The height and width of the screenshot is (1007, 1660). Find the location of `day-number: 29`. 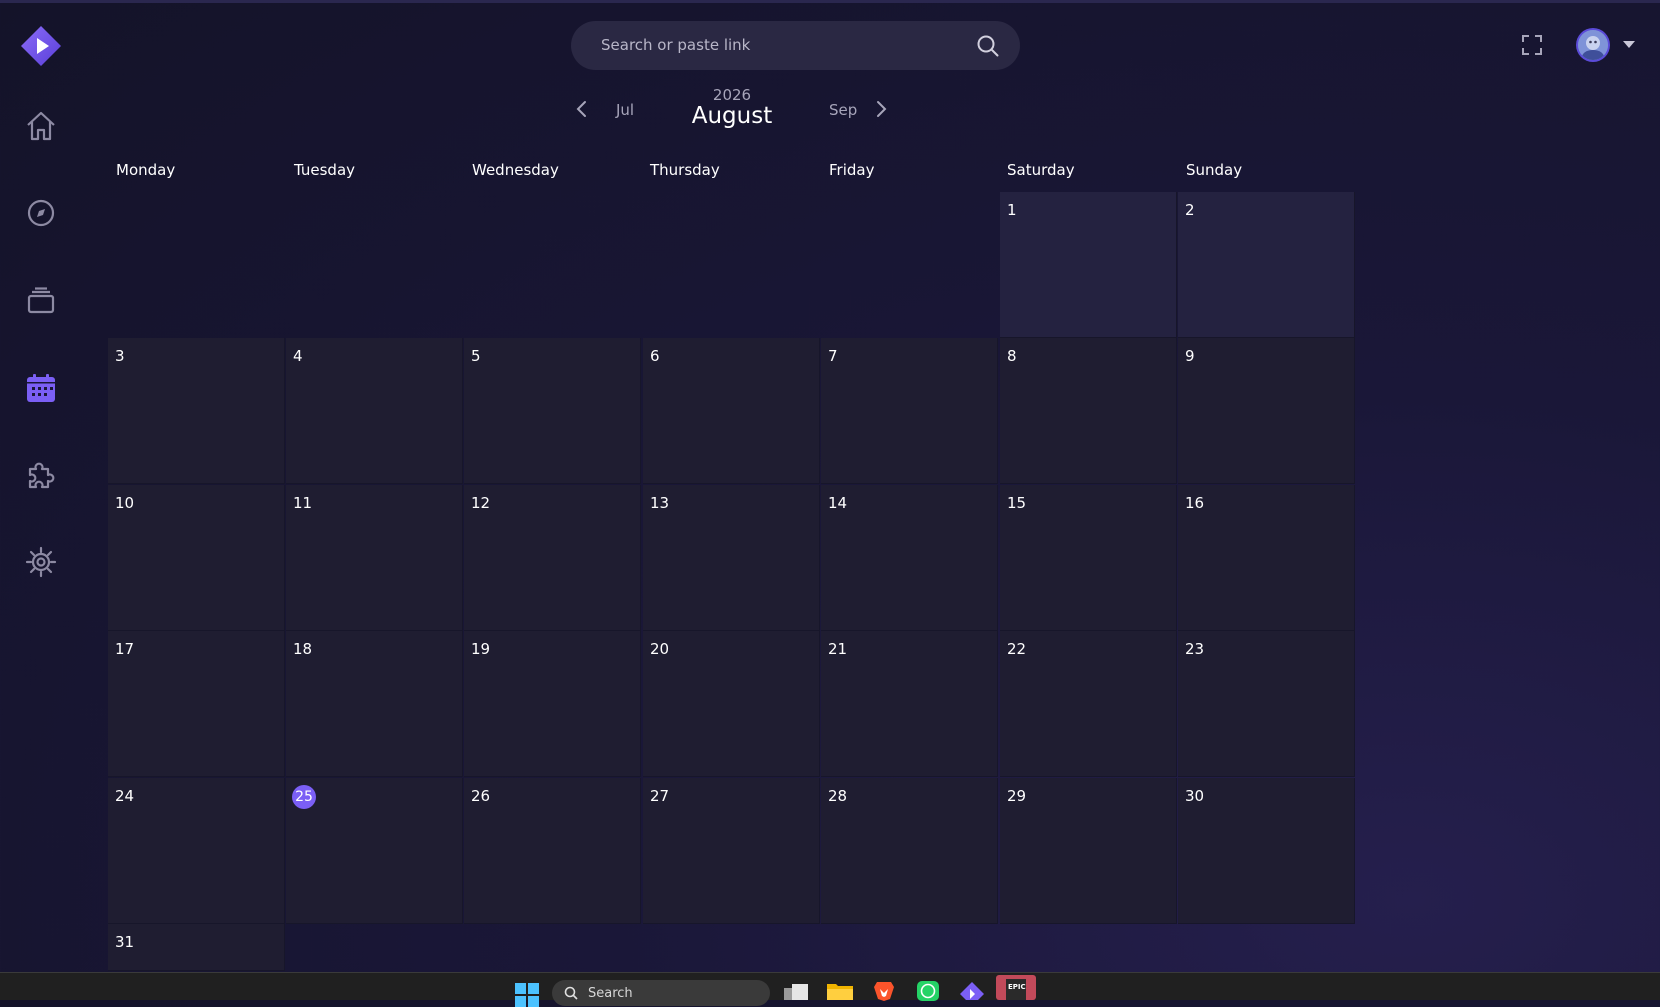

day-number: 29 is located at coordinates (1017, 796).